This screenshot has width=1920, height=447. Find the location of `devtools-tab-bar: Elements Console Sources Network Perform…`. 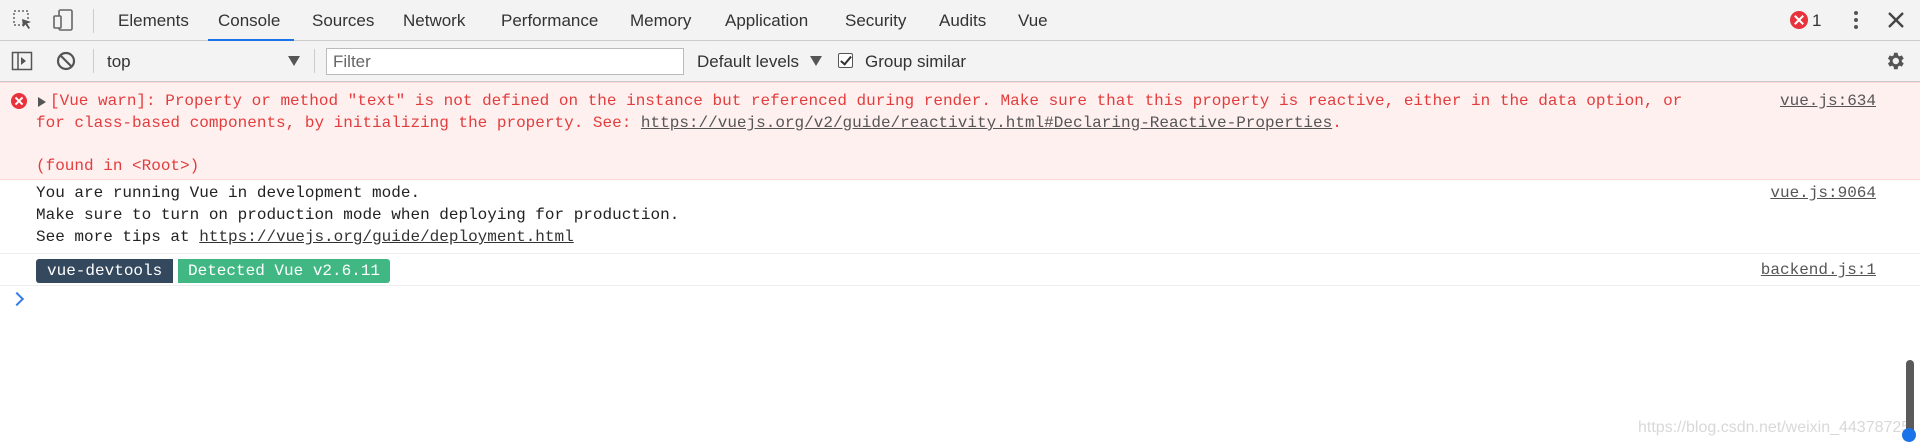

devtools-tab-bar: Elements Console Sources Network Perform… is located at coordinates (960, 20).